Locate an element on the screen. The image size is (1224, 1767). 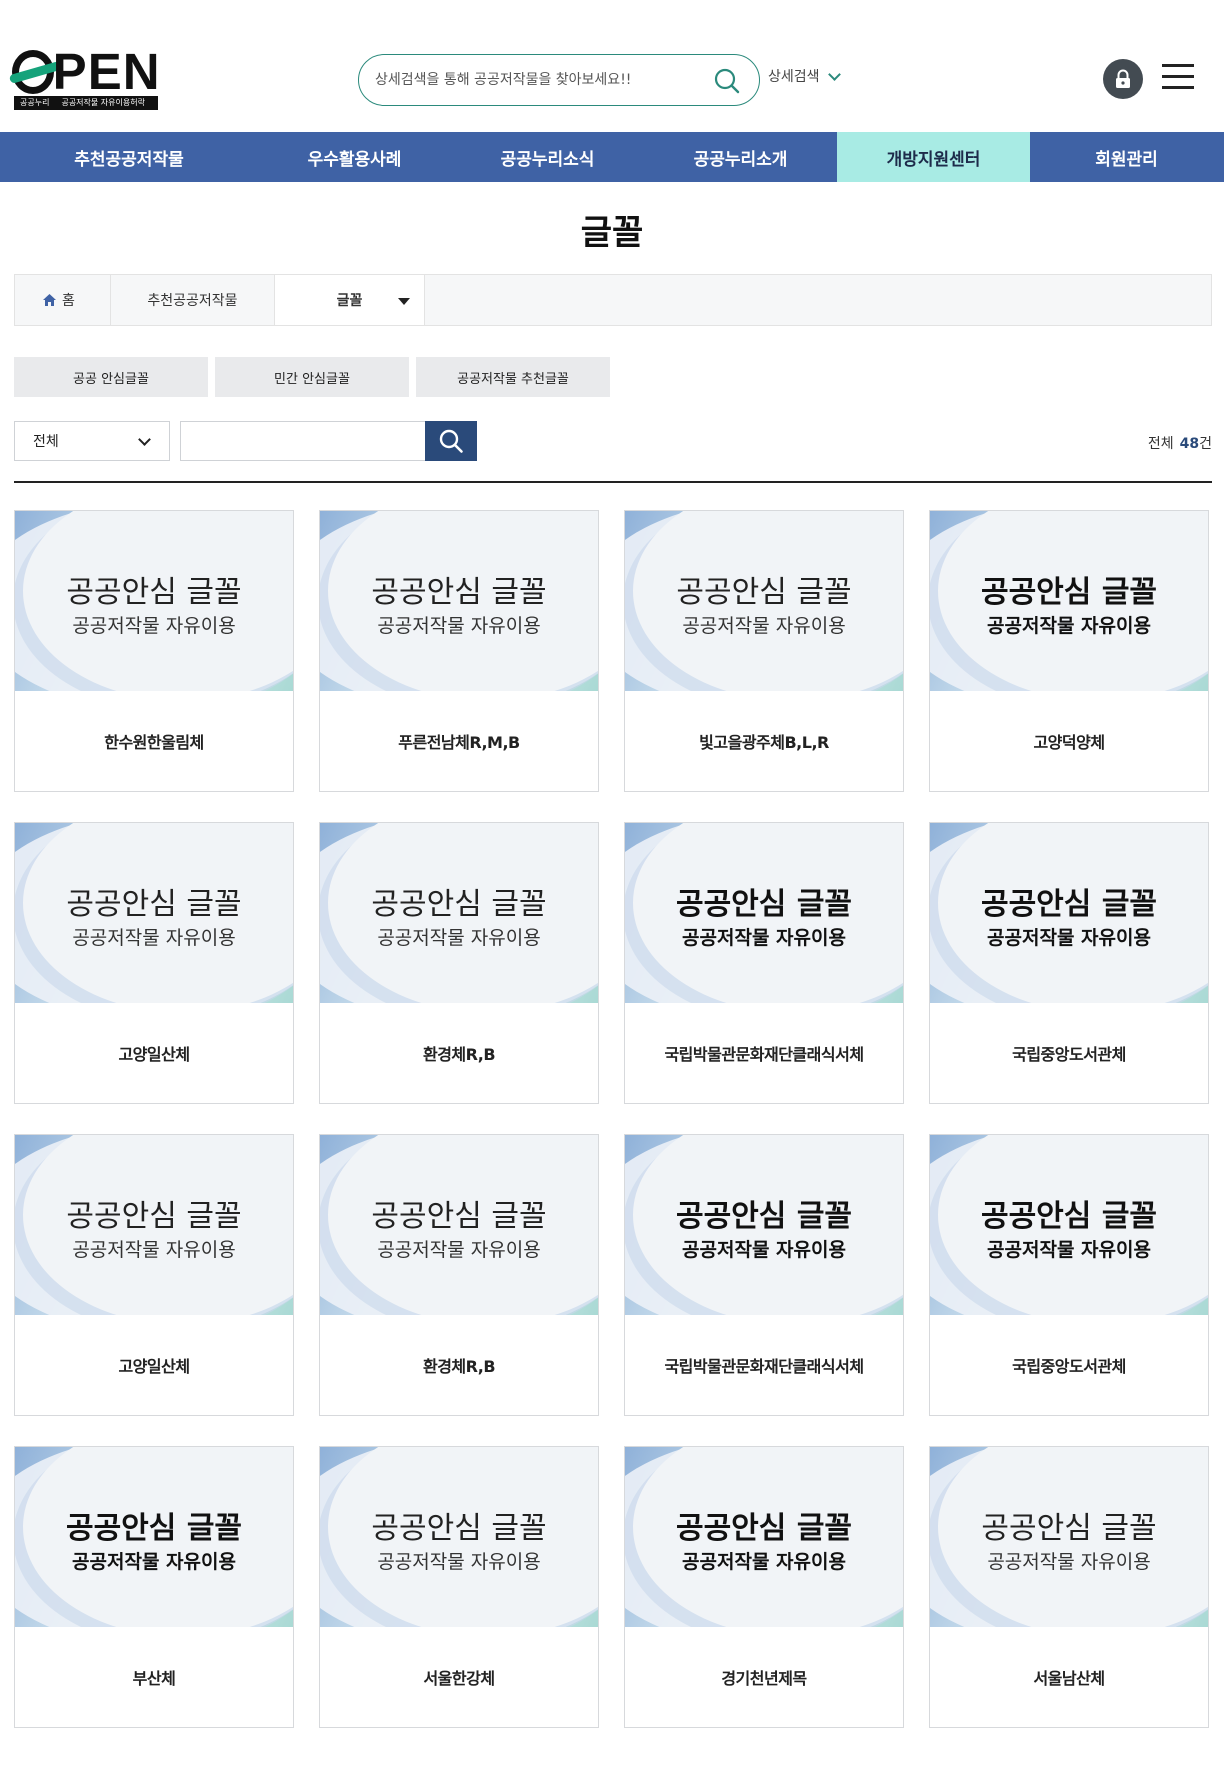
result-count-number: 48 is located at coordinates (1189, 444).